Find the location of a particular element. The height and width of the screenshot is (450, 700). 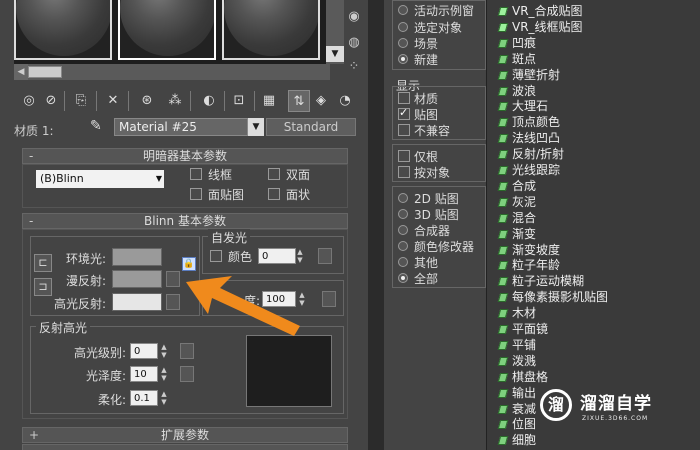

show-map-icon: ⊡ is located at coordinates (239, 101).